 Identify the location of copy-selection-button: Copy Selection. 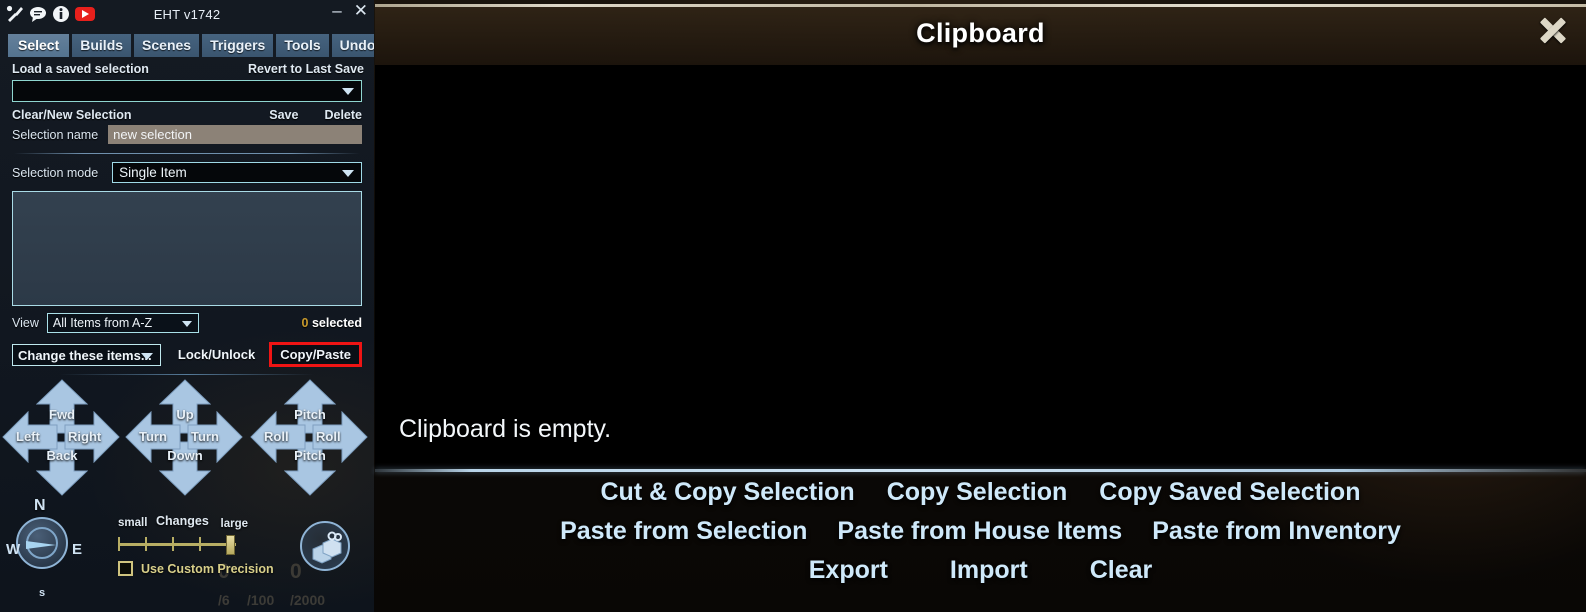
(977, 492).